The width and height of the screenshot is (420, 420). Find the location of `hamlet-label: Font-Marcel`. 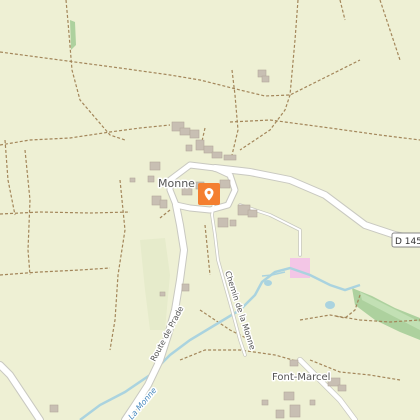

hamlet-label: Font-Marcel is located at coordinates (301, 377).